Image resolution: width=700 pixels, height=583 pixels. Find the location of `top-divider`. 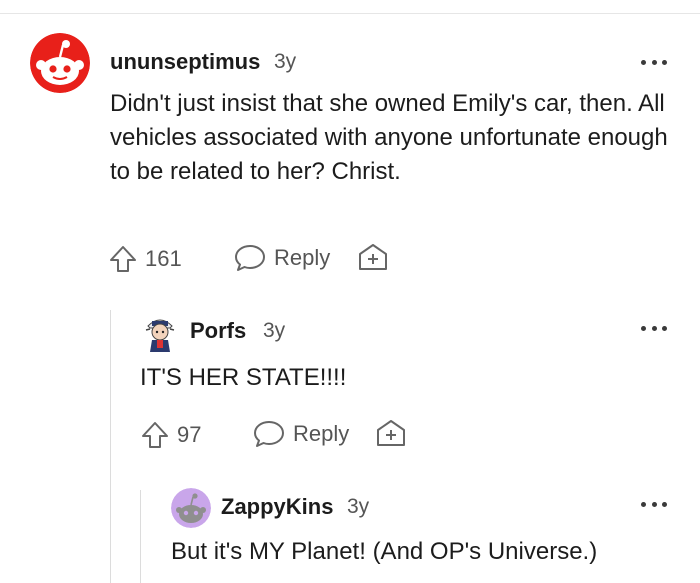

top-divider is located at coordinates (350, 13).